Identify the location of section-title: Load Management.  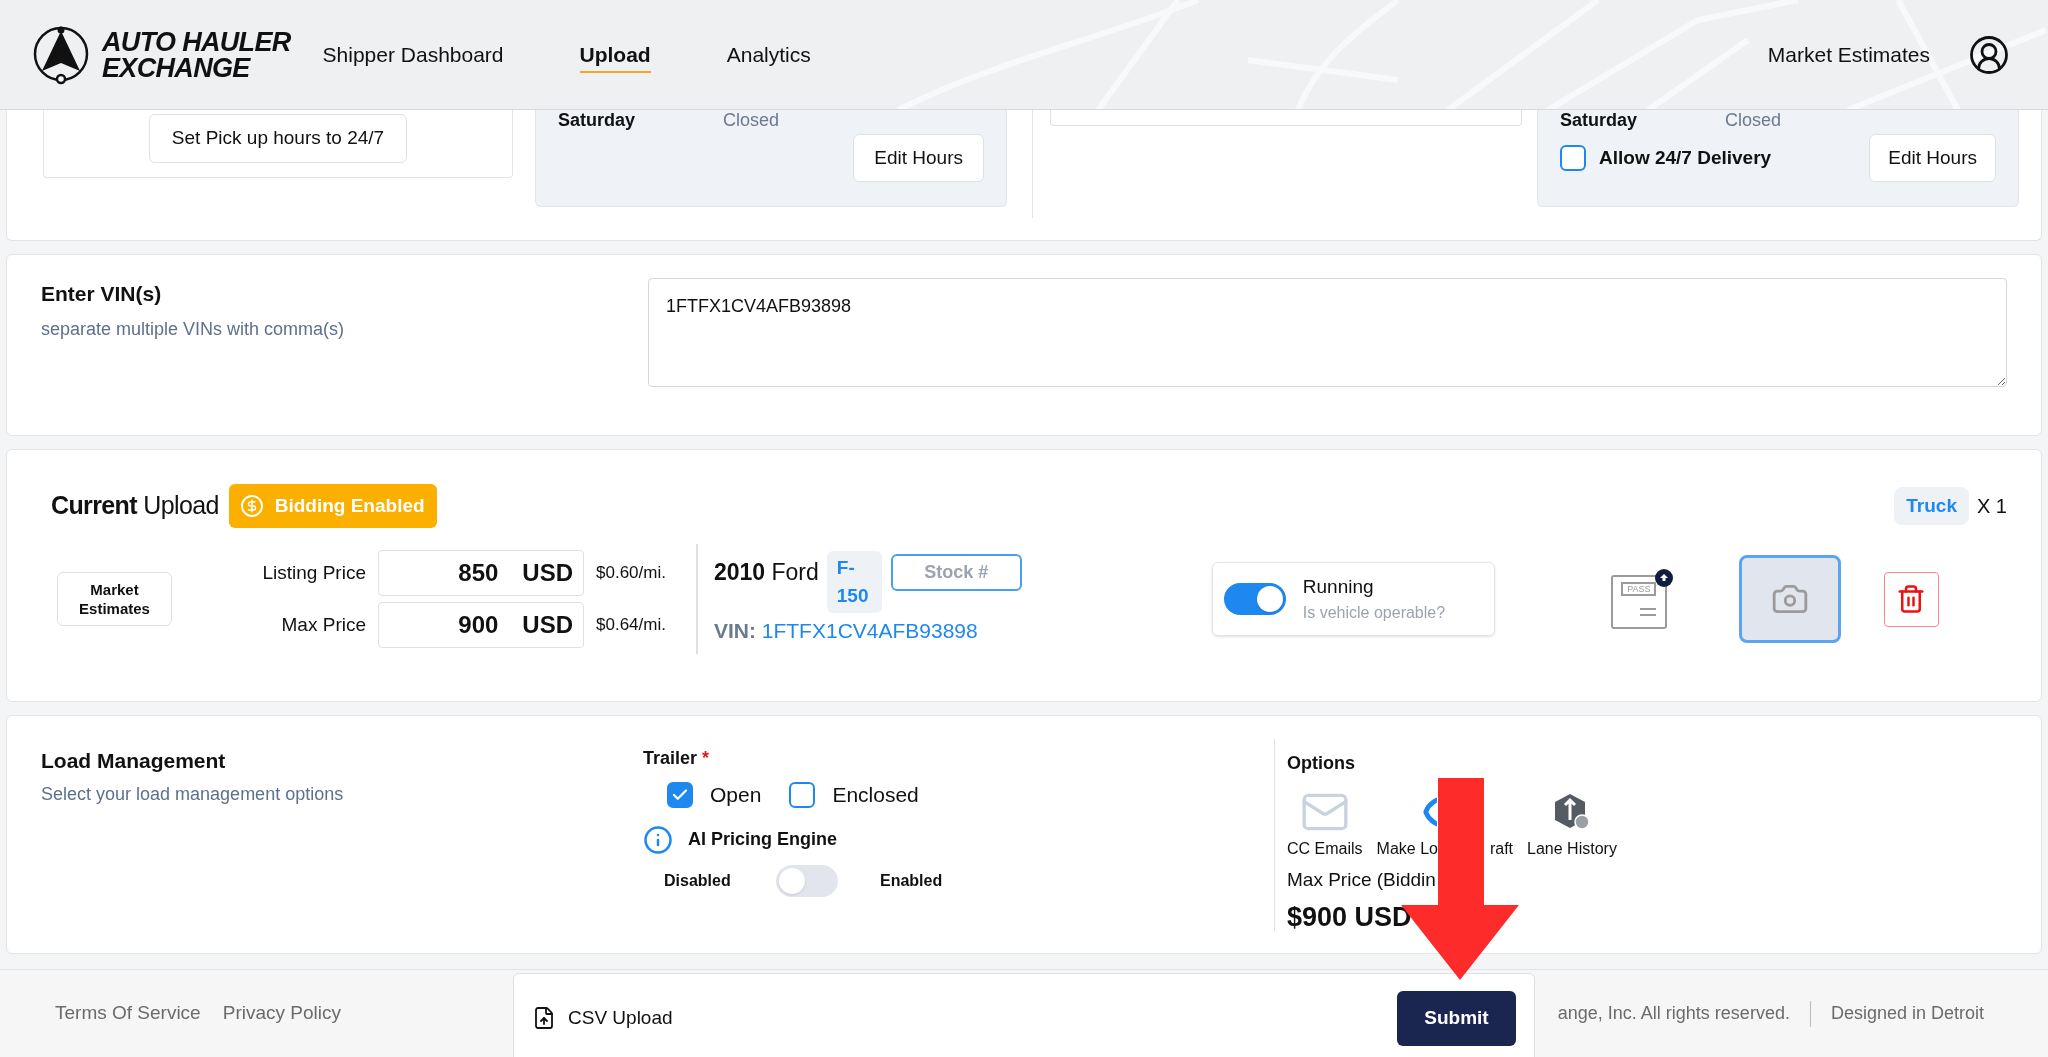
(134, 761).